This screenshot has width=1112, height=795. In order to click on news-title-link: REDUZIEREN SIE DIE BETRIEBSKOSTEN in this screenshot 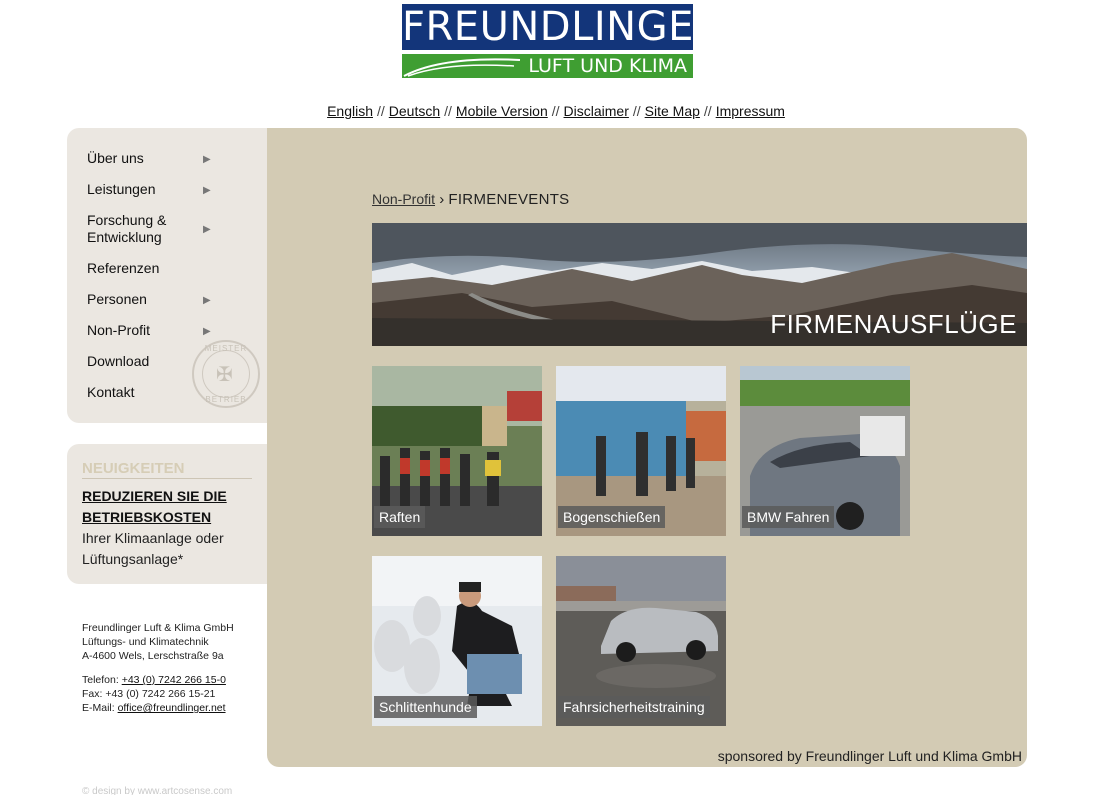, I will do `click(172, 507)`.